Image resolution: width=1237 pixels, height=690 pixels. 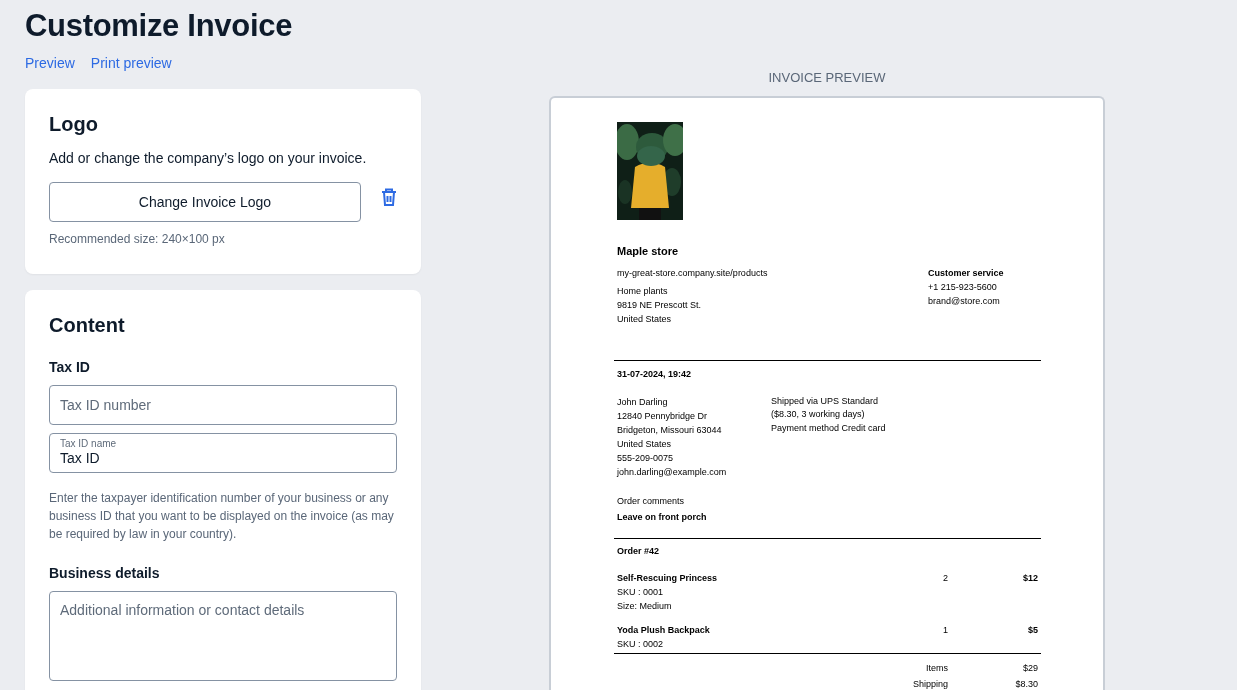 I want to click on store-detail: Home plants, so click(x=643, y=291).